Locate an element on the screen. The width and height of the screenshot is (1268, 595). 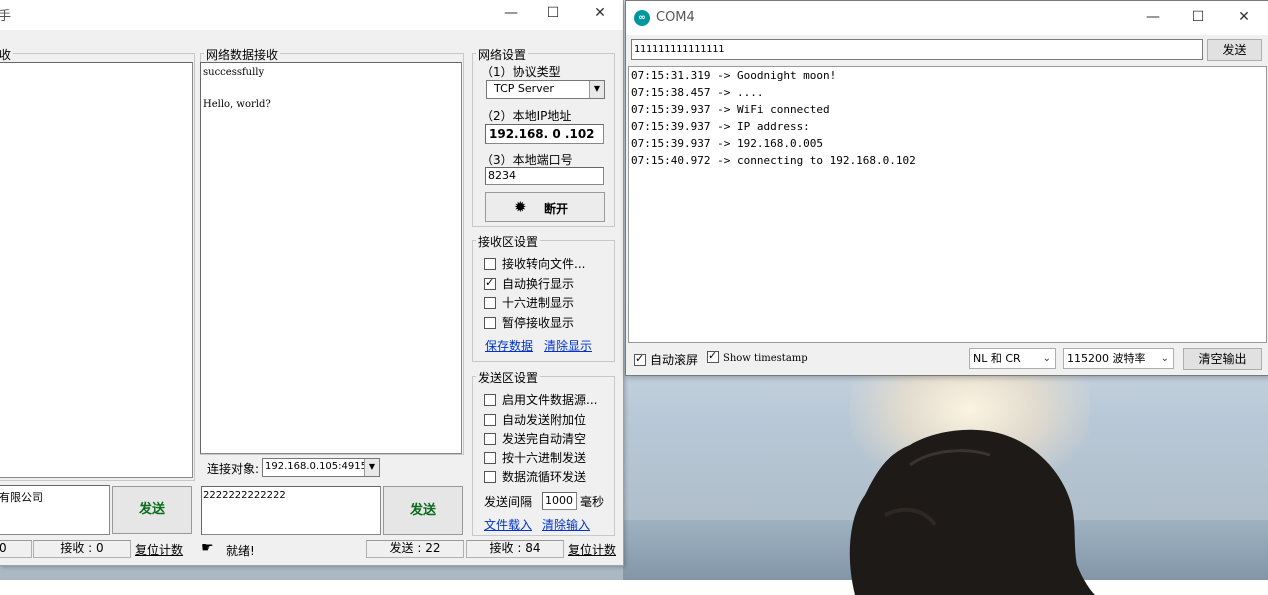
send-option-append: 自动发送附加位 is located at coordinates (535, 419).